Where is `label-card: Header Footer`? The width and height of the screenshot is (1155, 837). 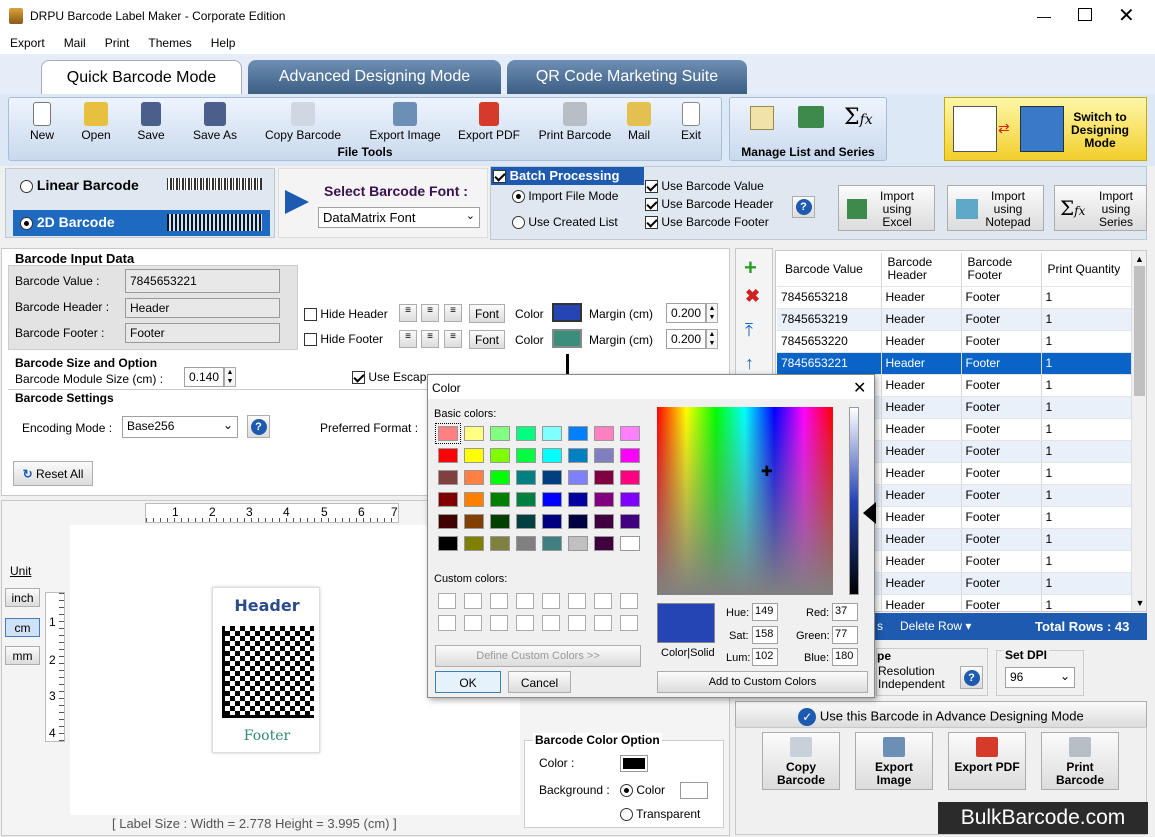 label-card: Header Footer is located at coordinates (266, 670).